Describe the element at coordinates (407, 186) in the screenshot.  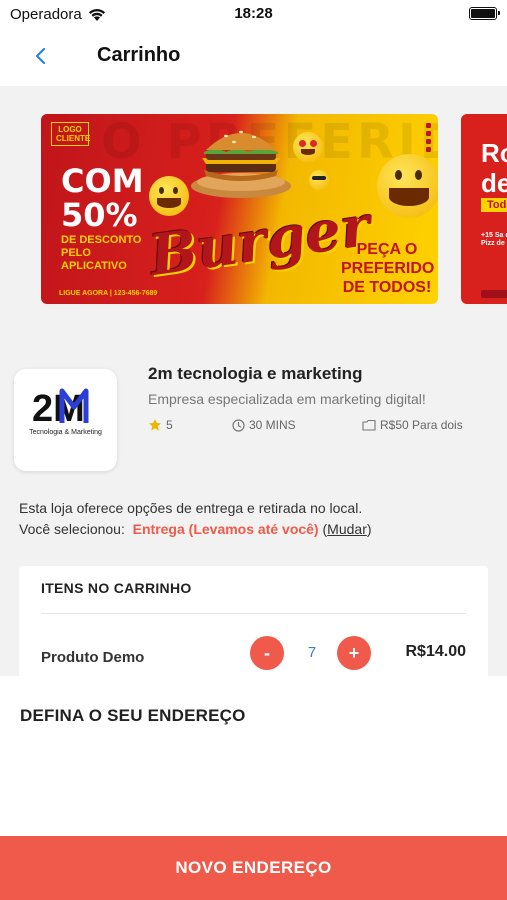
I see `emoji-grinning-icon` at that location.